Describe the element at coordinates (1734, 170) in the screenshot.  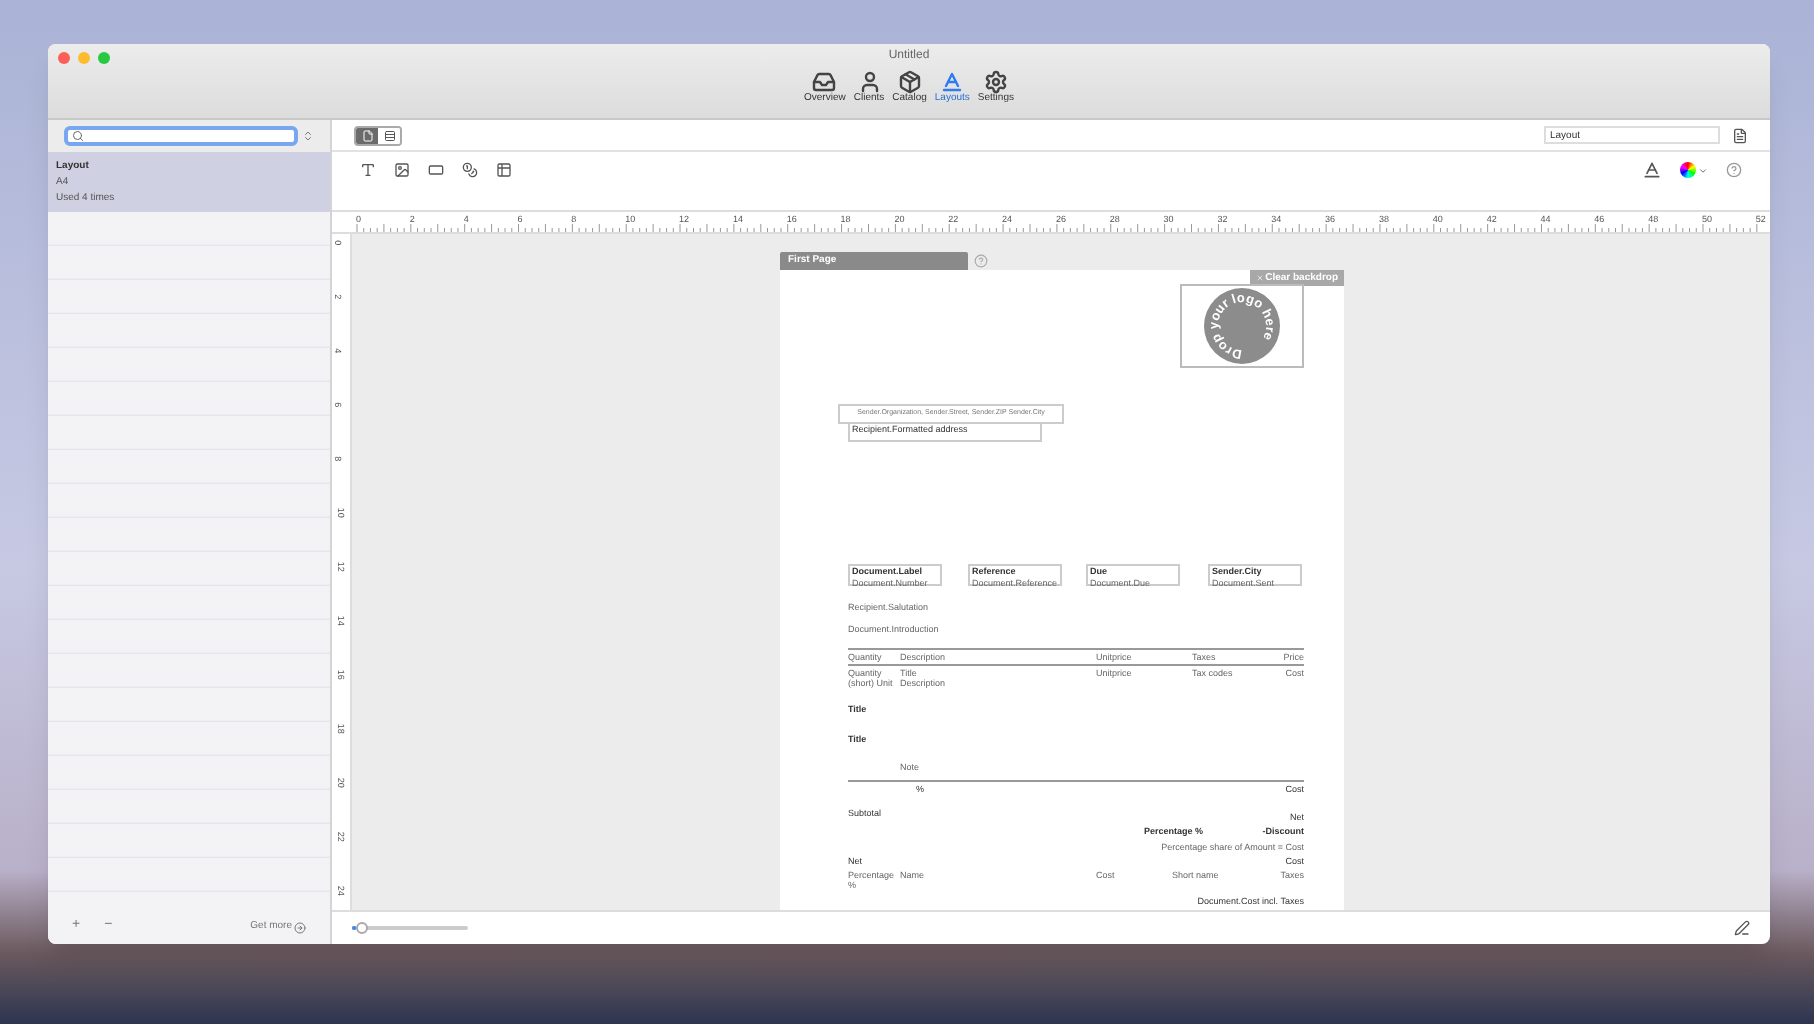
I see `help-icon` at that location.